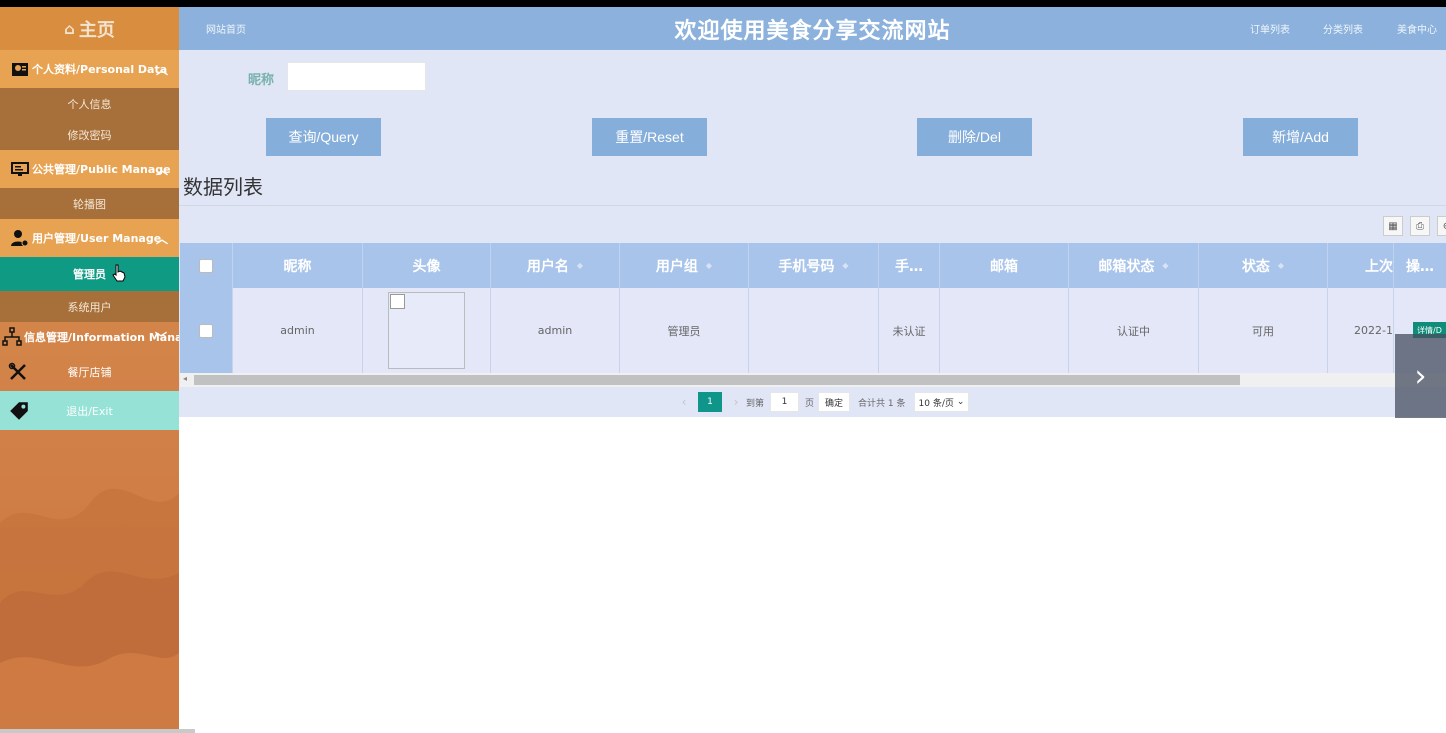 This screenshot has height=733, width=1446. What do you see at coordinates (1004, 330) in the screenshot?
I see `cell-email` at bounding box center [1004, 330].